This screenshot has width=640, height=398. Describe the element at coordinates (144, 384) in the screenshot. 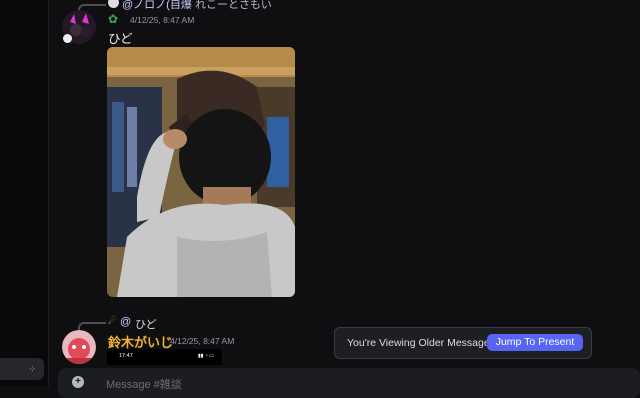

I see `message-input: Message #雑談` at that location.